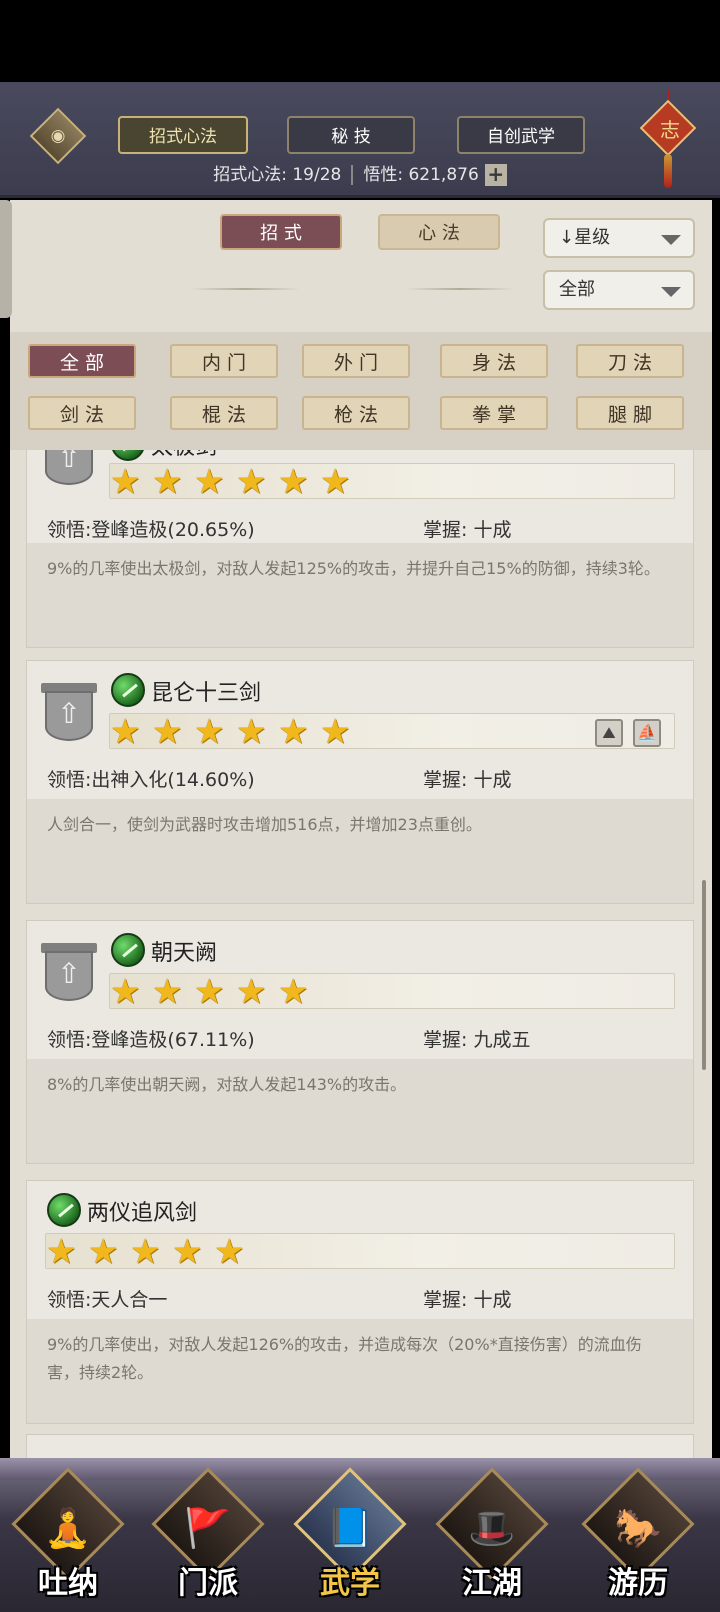 This screenshot has width=720, height=1612. Describe the element at coordinates (619, 238) in the screenshot. I see `sort-select: ↓星级` at that location.